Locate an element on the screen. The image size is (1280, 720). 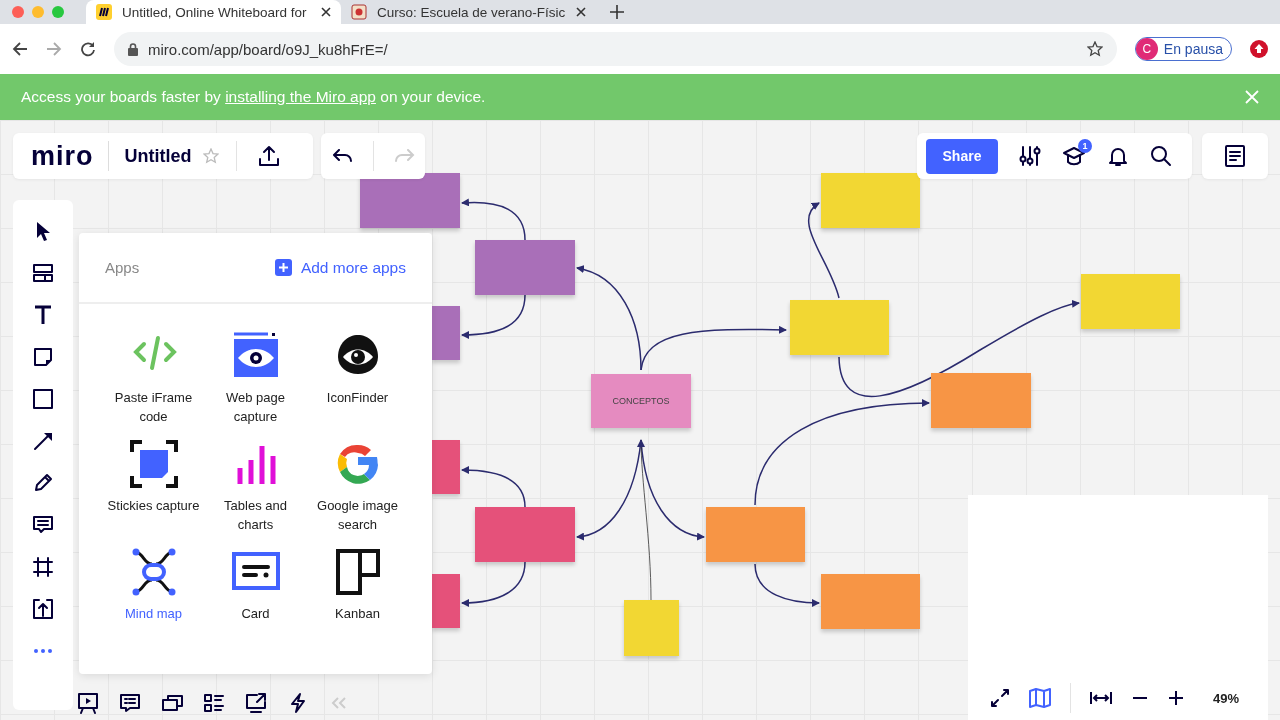
app-tile: Kanban is located at coordinates (357, 585).